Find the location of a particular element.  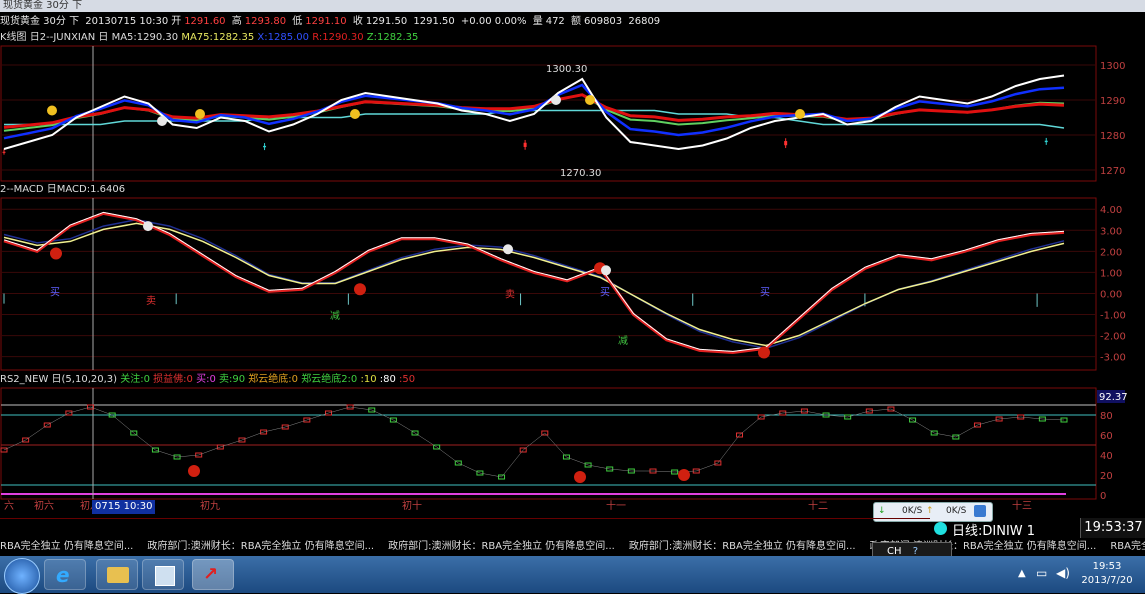

window-title: 现货黄金 30分 下 is located at coordinates (572, 6).